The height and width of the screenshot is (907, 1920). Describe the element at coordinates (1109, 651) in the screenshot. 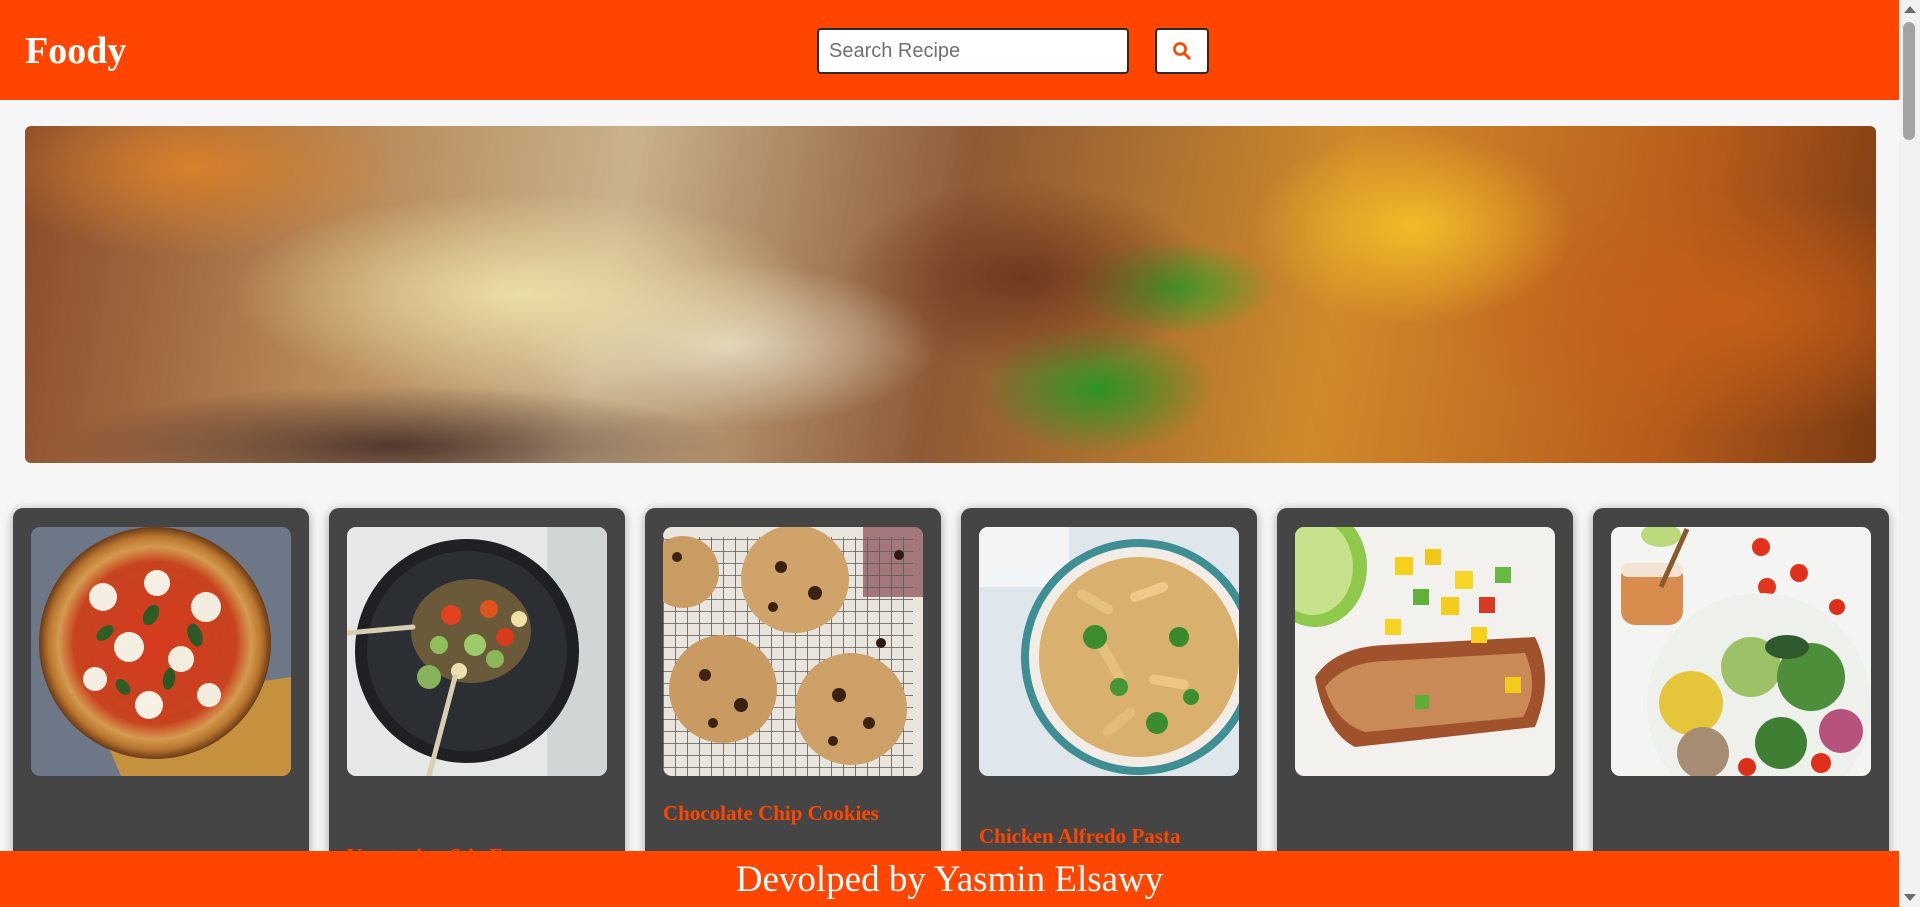

I see `recipe-image-chicken-alfredo-pasta` at that location.